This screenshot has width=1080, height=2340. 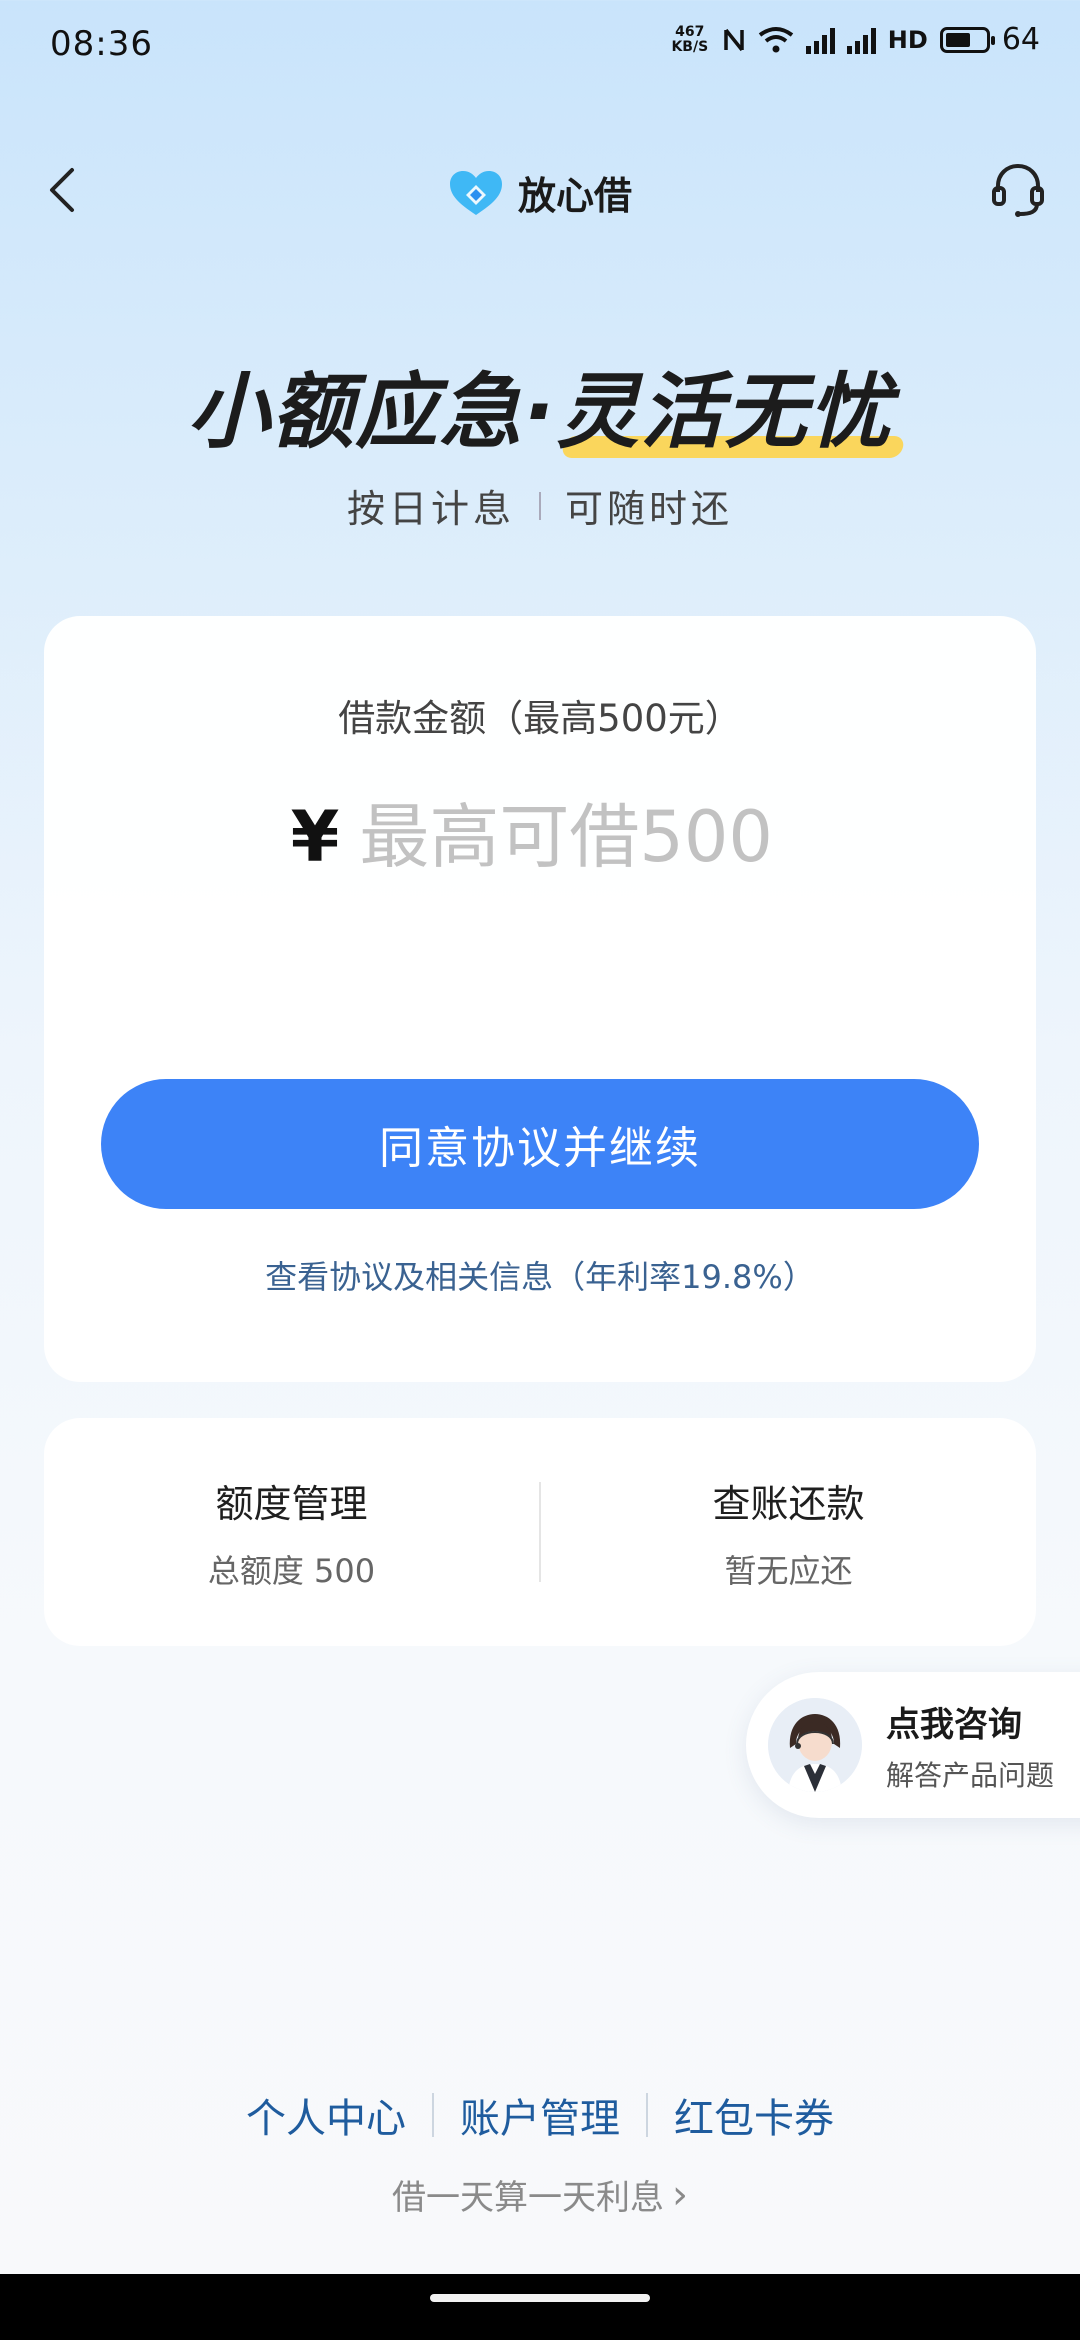 I want to click on quota-management-title: 额度管理, so click(x=291, y=1503).